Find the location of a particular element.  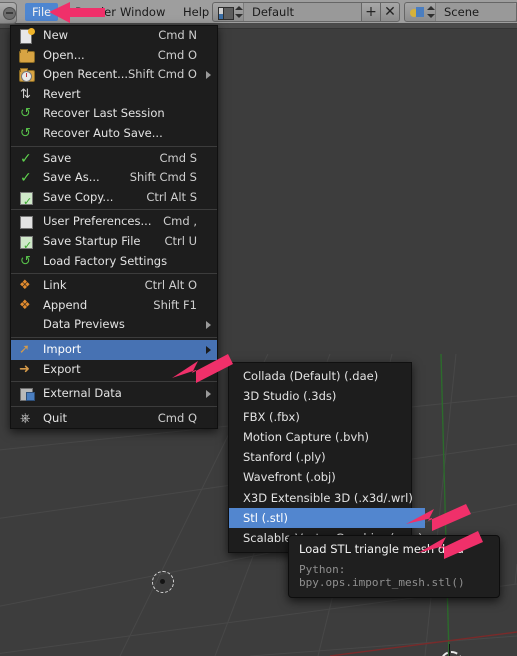

menu-item-shortcut: Ctrl U is located at coordinates (180, 240).